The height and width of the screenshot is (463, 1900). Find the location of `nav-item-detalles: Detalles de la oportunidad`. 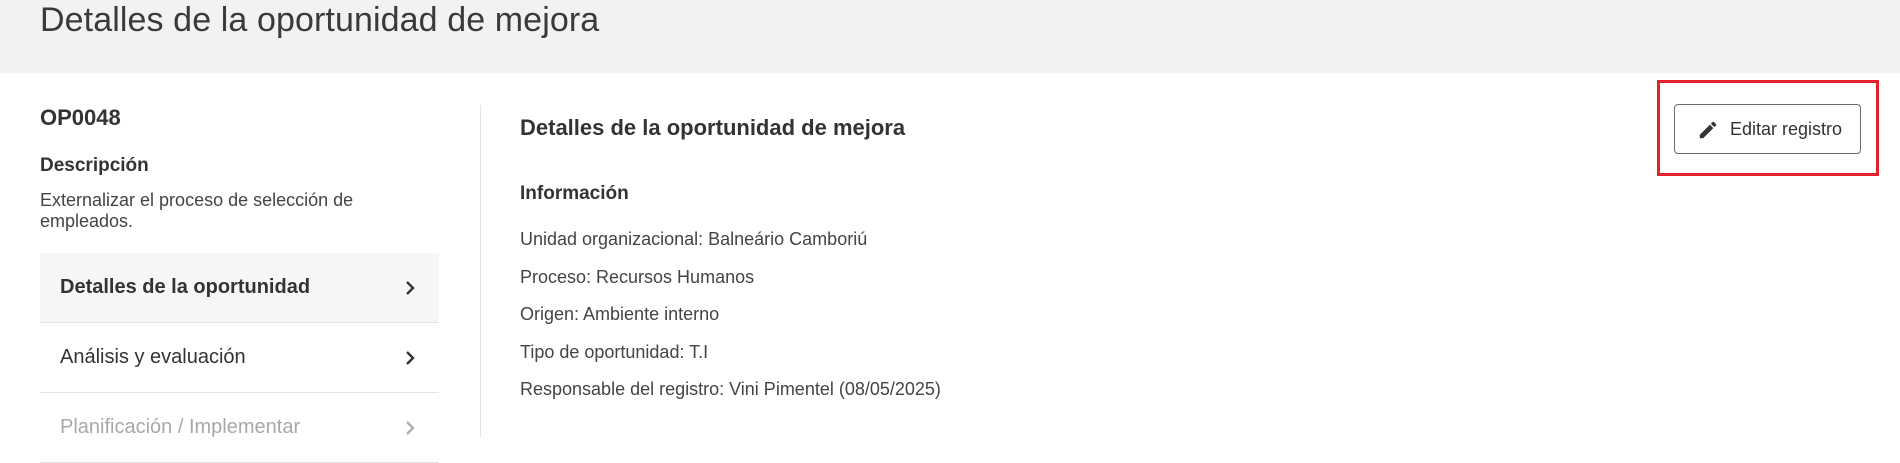

nav-item-detalles: Detalles de la oportunidad is located at coordinates (239, 288).